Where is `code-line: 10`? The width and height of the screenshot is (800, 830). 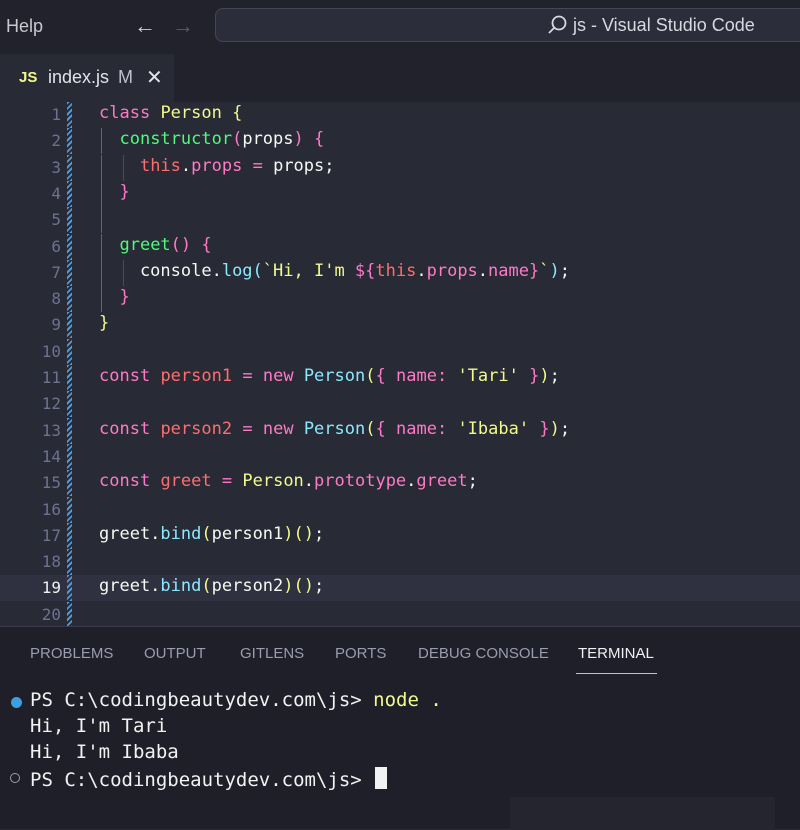
code-line: 10 is located at coordinates (400, 351).